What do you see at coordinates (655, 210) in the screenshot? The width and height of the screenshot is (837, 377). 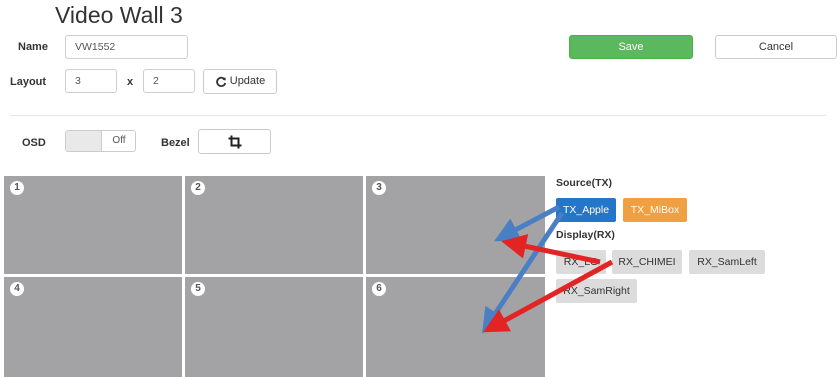 I see `source-tx-mibox: TX_MiBox` at bounding box center [655, 210].